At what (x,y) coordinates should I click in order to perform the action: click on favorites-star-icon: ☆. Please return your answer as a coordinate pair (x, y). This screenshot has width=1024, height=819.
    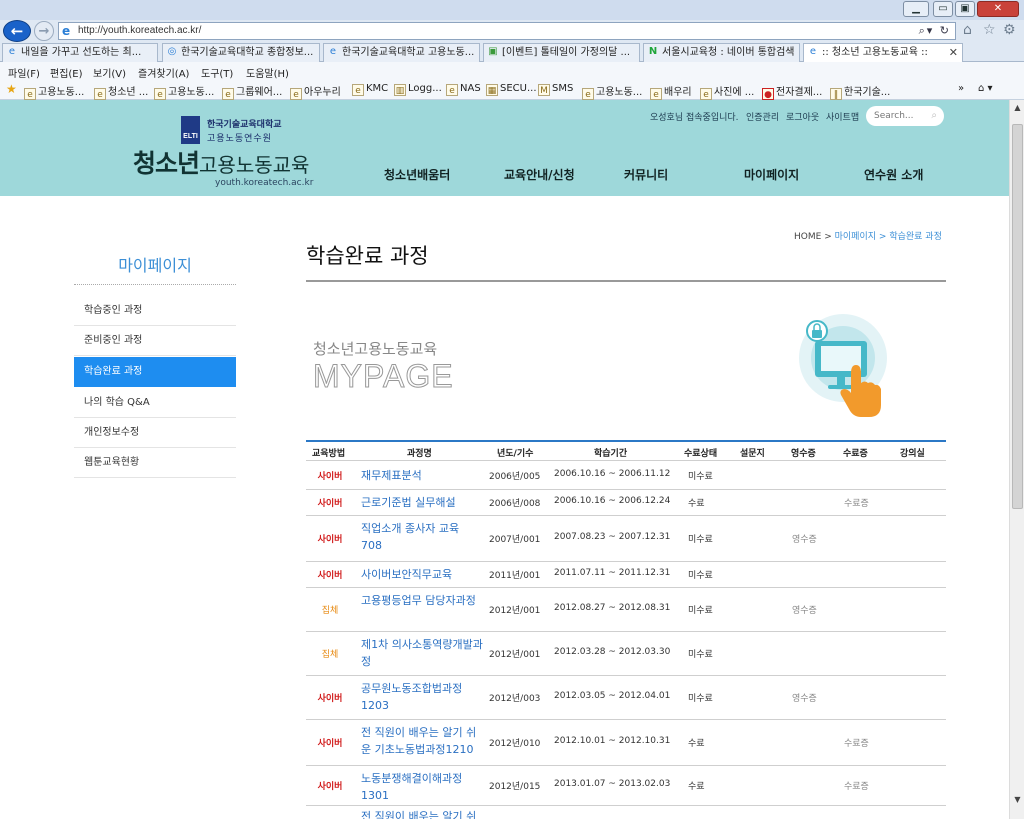
    Looking at the image, I should click on (989, 30).